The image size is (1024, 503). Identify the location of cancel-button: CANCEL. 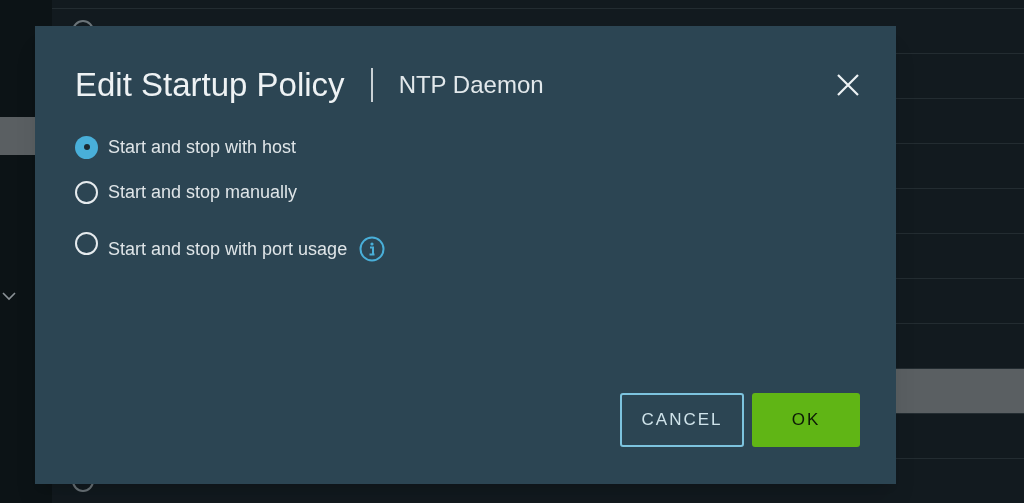
(682, 420).